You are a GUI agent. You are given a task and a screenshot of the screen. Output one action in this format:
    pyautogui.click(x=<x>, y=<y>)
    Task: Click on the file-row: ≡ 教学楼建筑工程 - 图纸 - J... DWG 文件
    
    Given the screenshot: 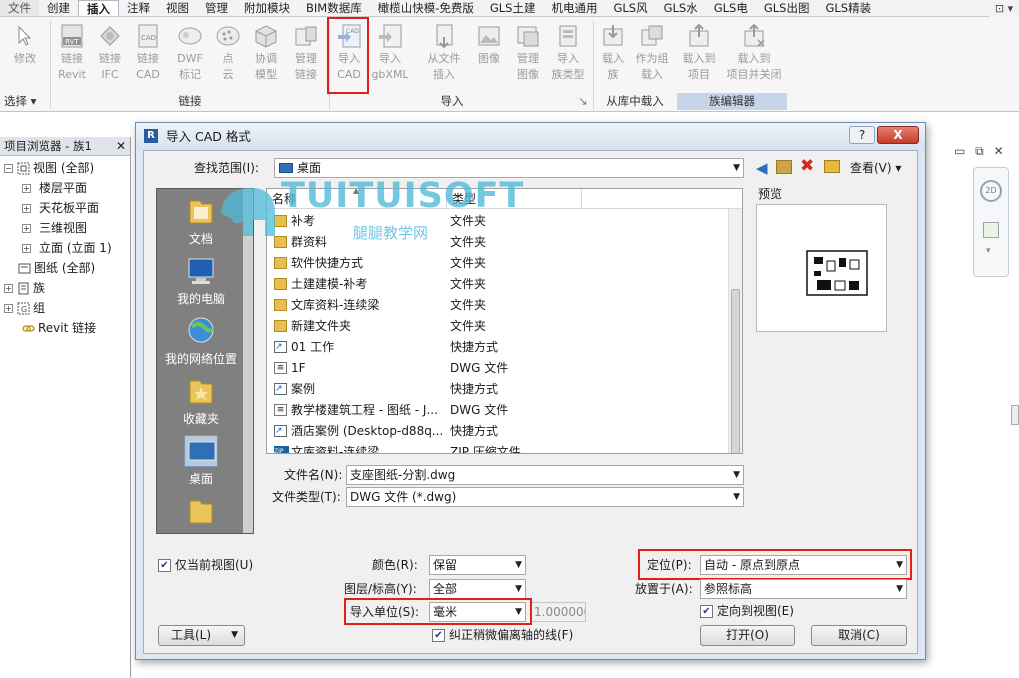 What is the action you would take?
    pyautogui.click(x=497, y=410)
    